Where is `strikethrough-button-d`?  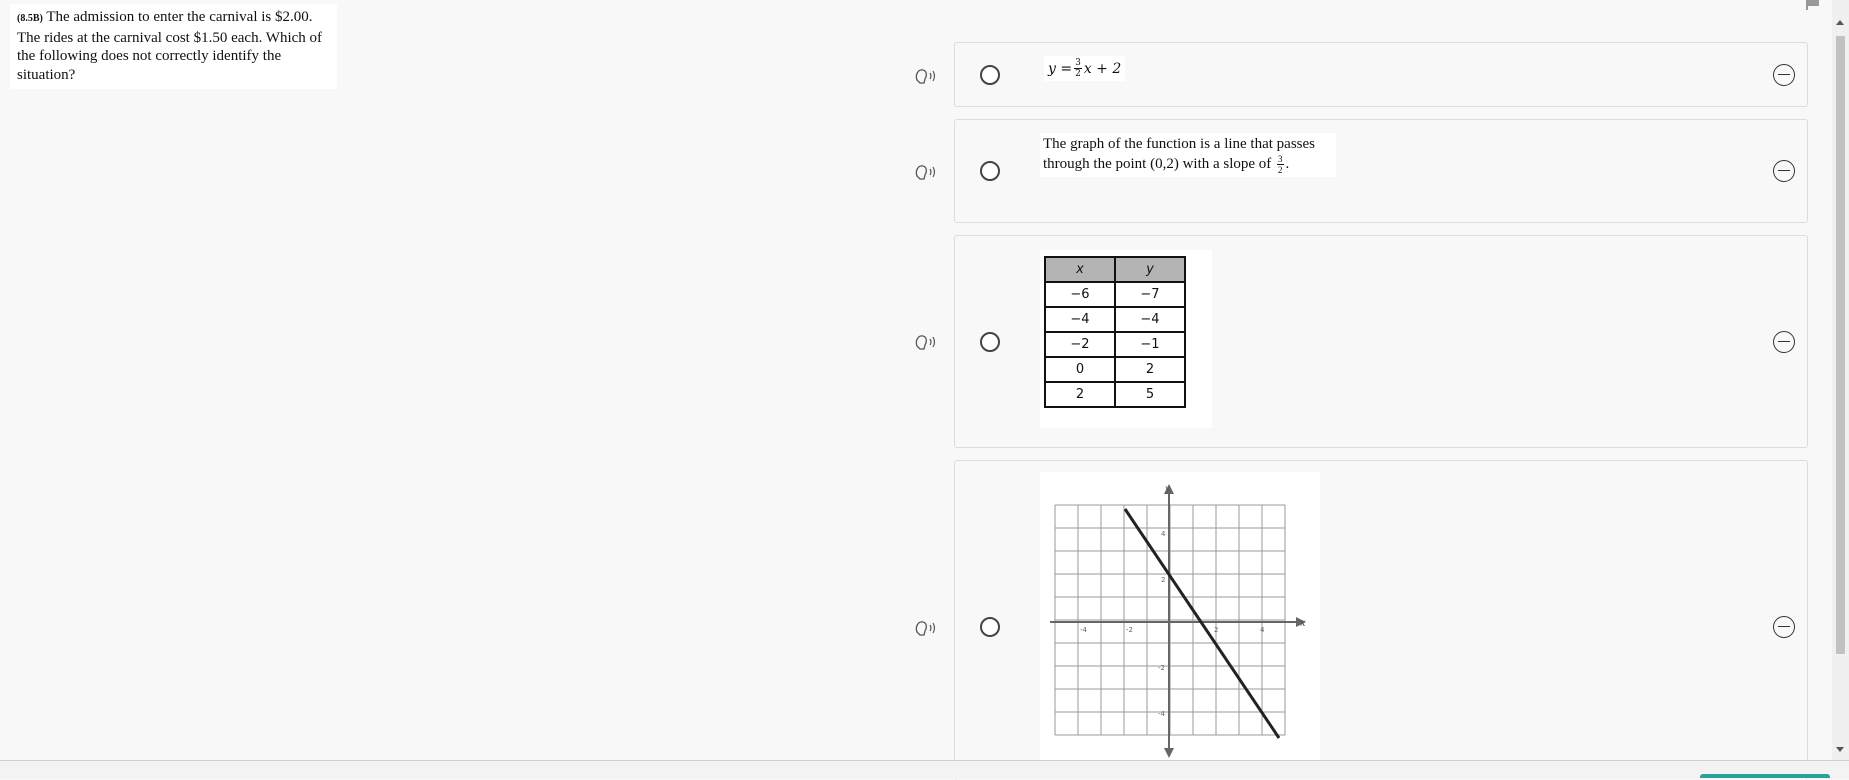 strikethrough-button-d is located at coordinates (1784, 627).